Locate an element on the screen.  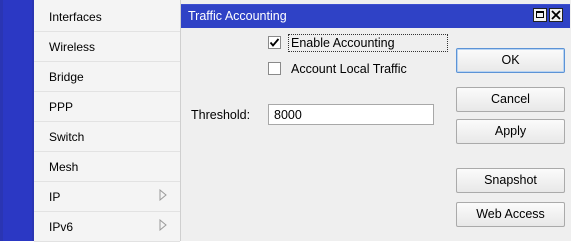
menu-item-label: Mesh is located at coordinates (64, 167).